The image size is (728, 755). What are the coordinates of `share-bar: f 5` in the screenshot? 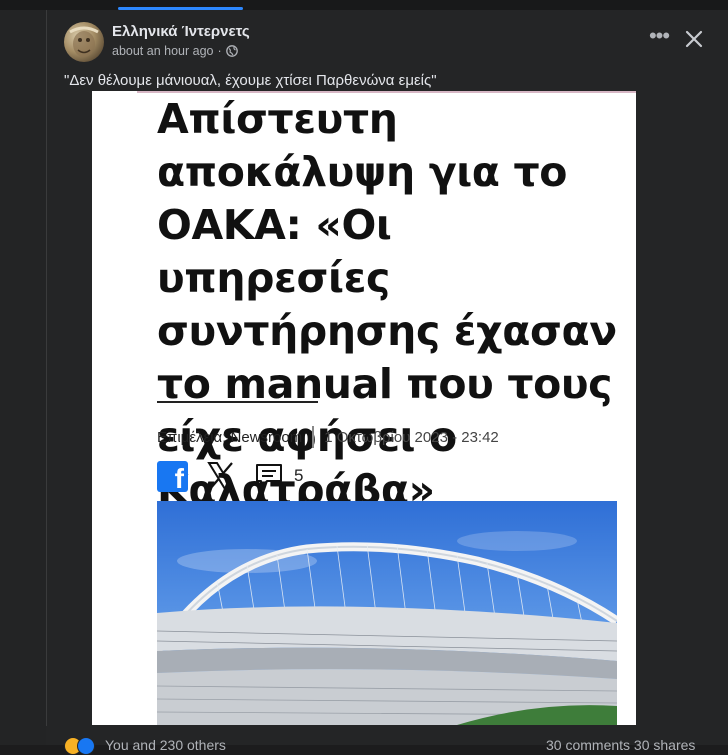 It's located at (230, 477).